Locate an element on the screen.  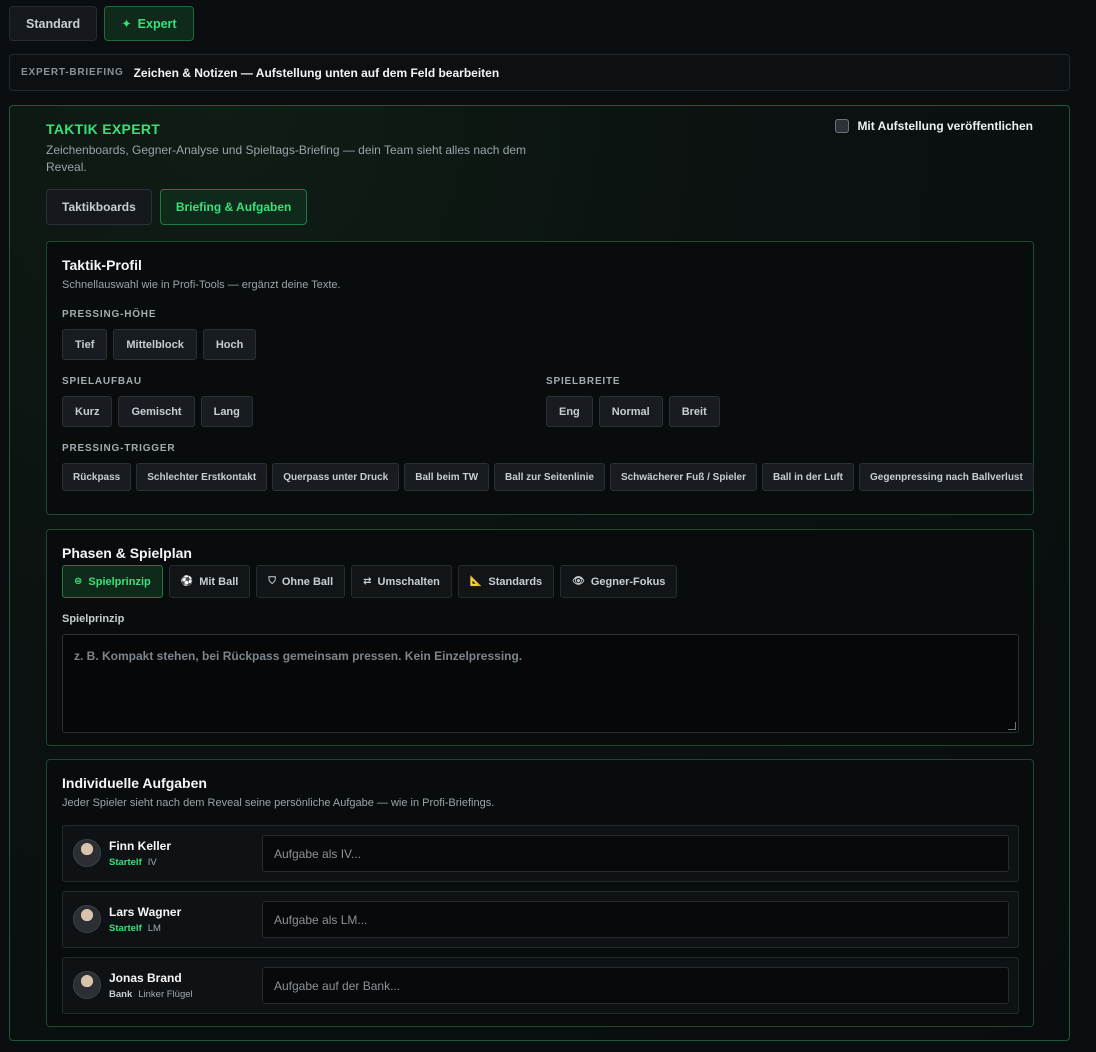
option-hoch: Hoch is located at coordinates (229, 344).